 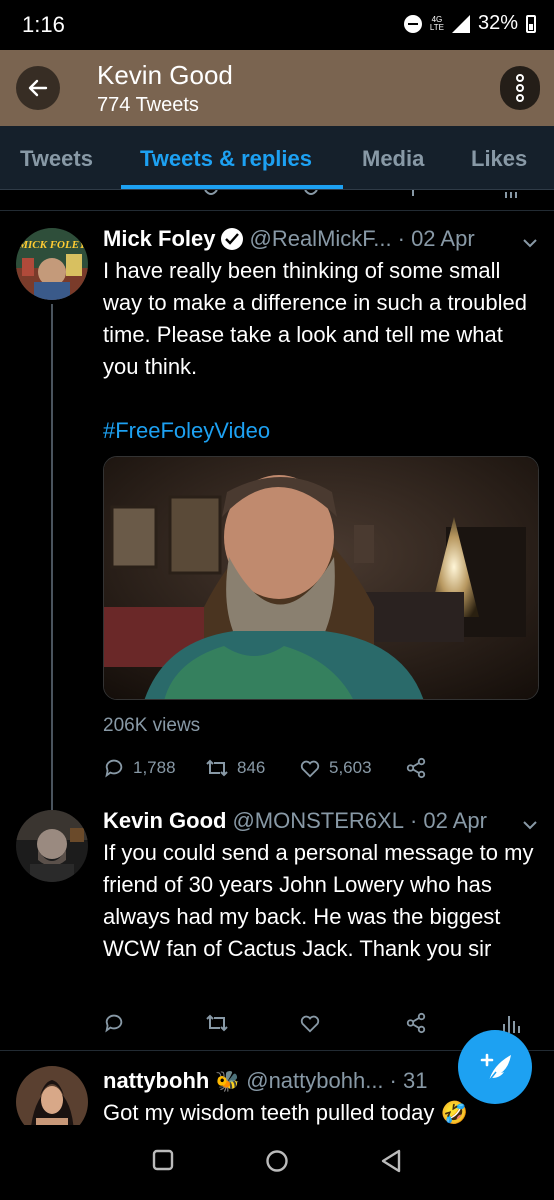 I want to click on compose-tweet-button, so click(x=495, y=1067).